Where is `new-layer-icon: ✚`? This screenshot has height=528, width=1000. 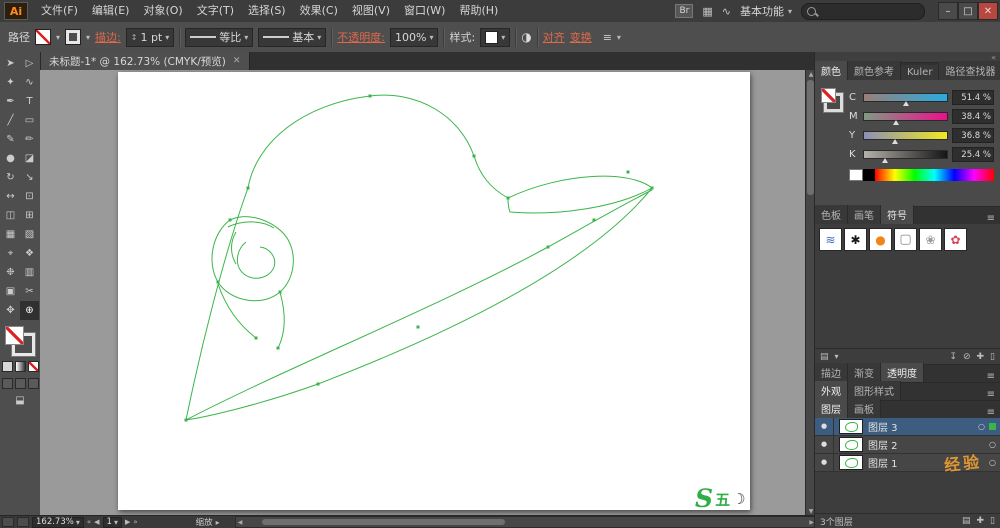 new-layer-icon: ✚ is located at coordinates (981, 521).